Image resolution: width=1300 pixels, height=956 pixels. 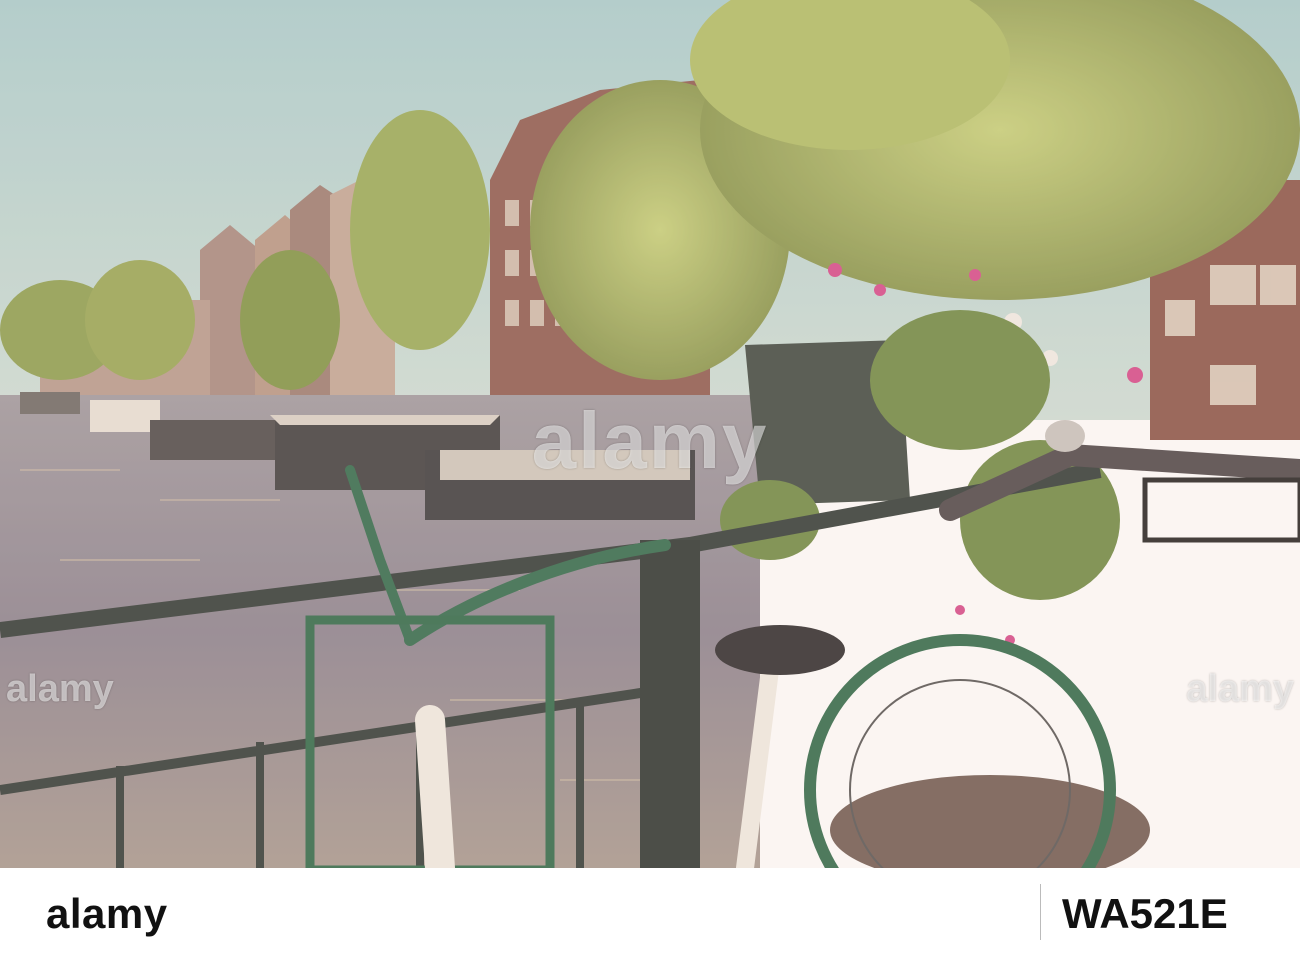 What do you see at coordinates (107, 913) in the screenshot?
I see `footer-logo: alamy` at bounding box center [107, 913].